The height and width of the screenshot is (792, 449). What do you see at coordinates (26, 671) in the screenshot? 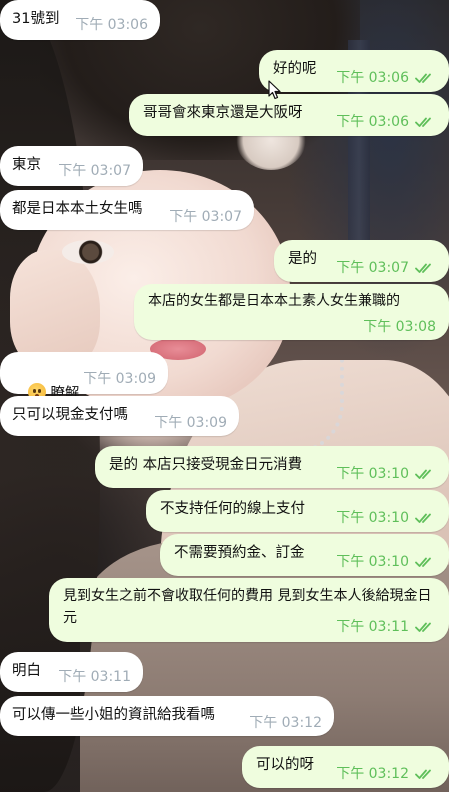
I see `message-text: 明白` at bounding box center [26, 671].